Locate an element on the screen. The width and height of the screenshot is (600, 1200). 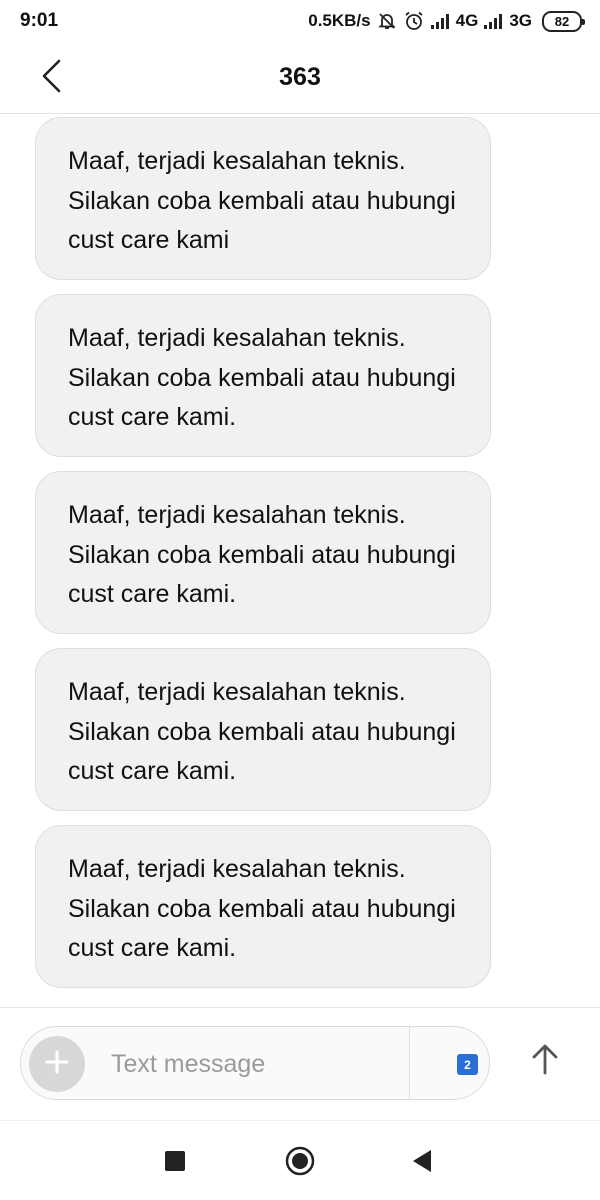
conversation-header: 363 is located at coordinates (300, 78).